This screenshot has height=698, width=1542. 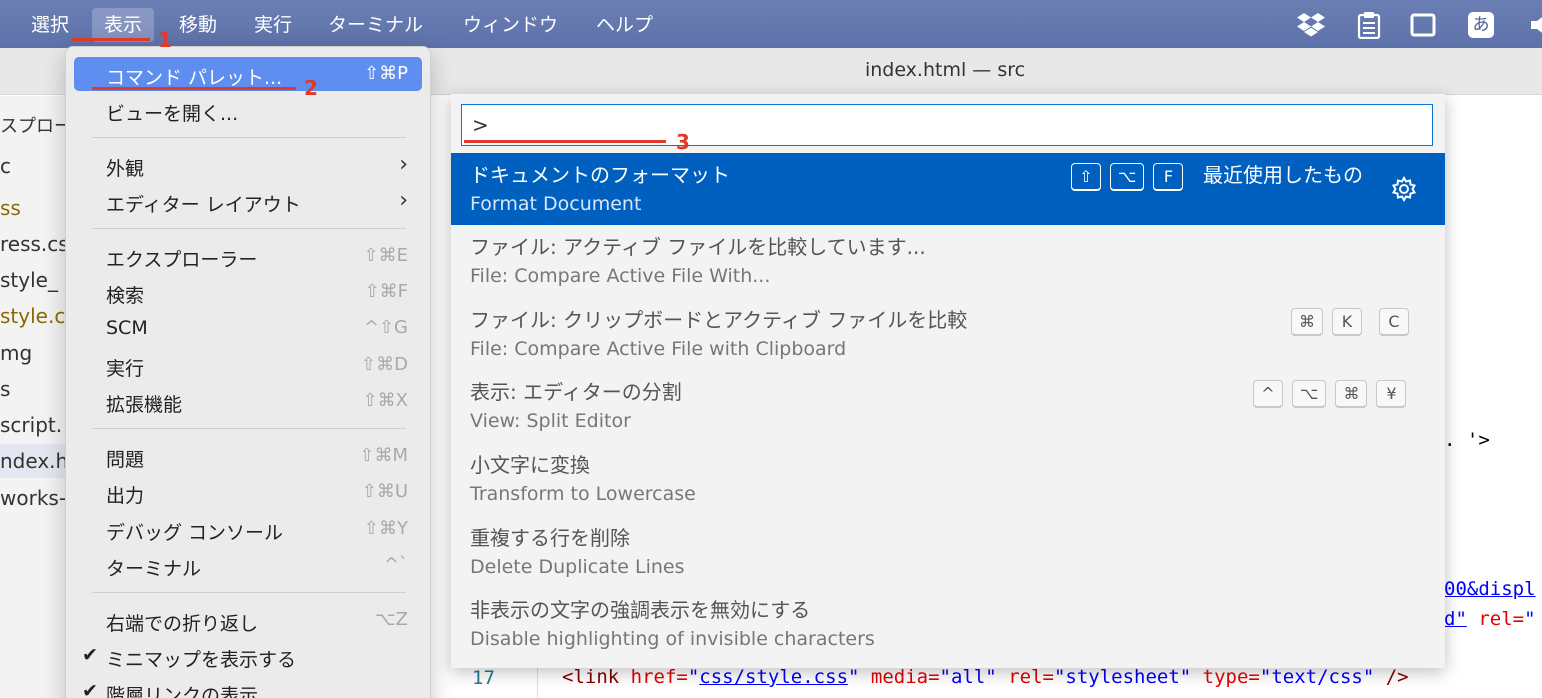 What do you see at coordinates (125, 369) in the screenshot?
I see `menu-item-label: 実行` at bounding box center [125, 369].